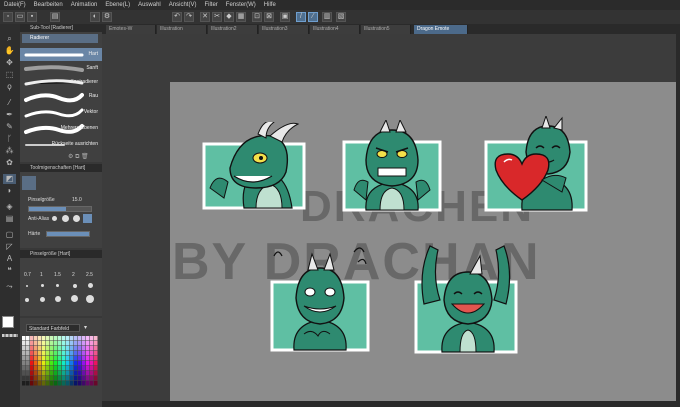  I want to click on aa-weak, so click(65, 218).